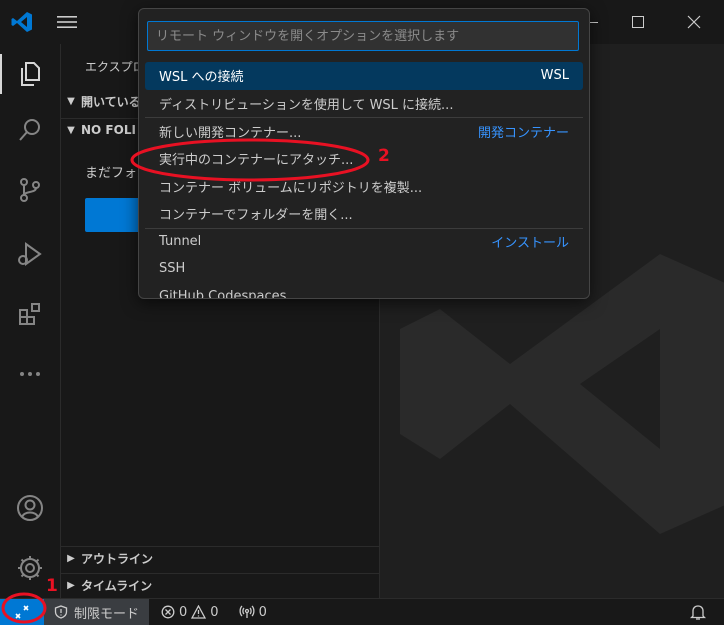 This screenshot has width=724, height=625. Describe the element at coordinates (384, 156) in the screenshot. I see `annotation-number-2: 2` at that location.